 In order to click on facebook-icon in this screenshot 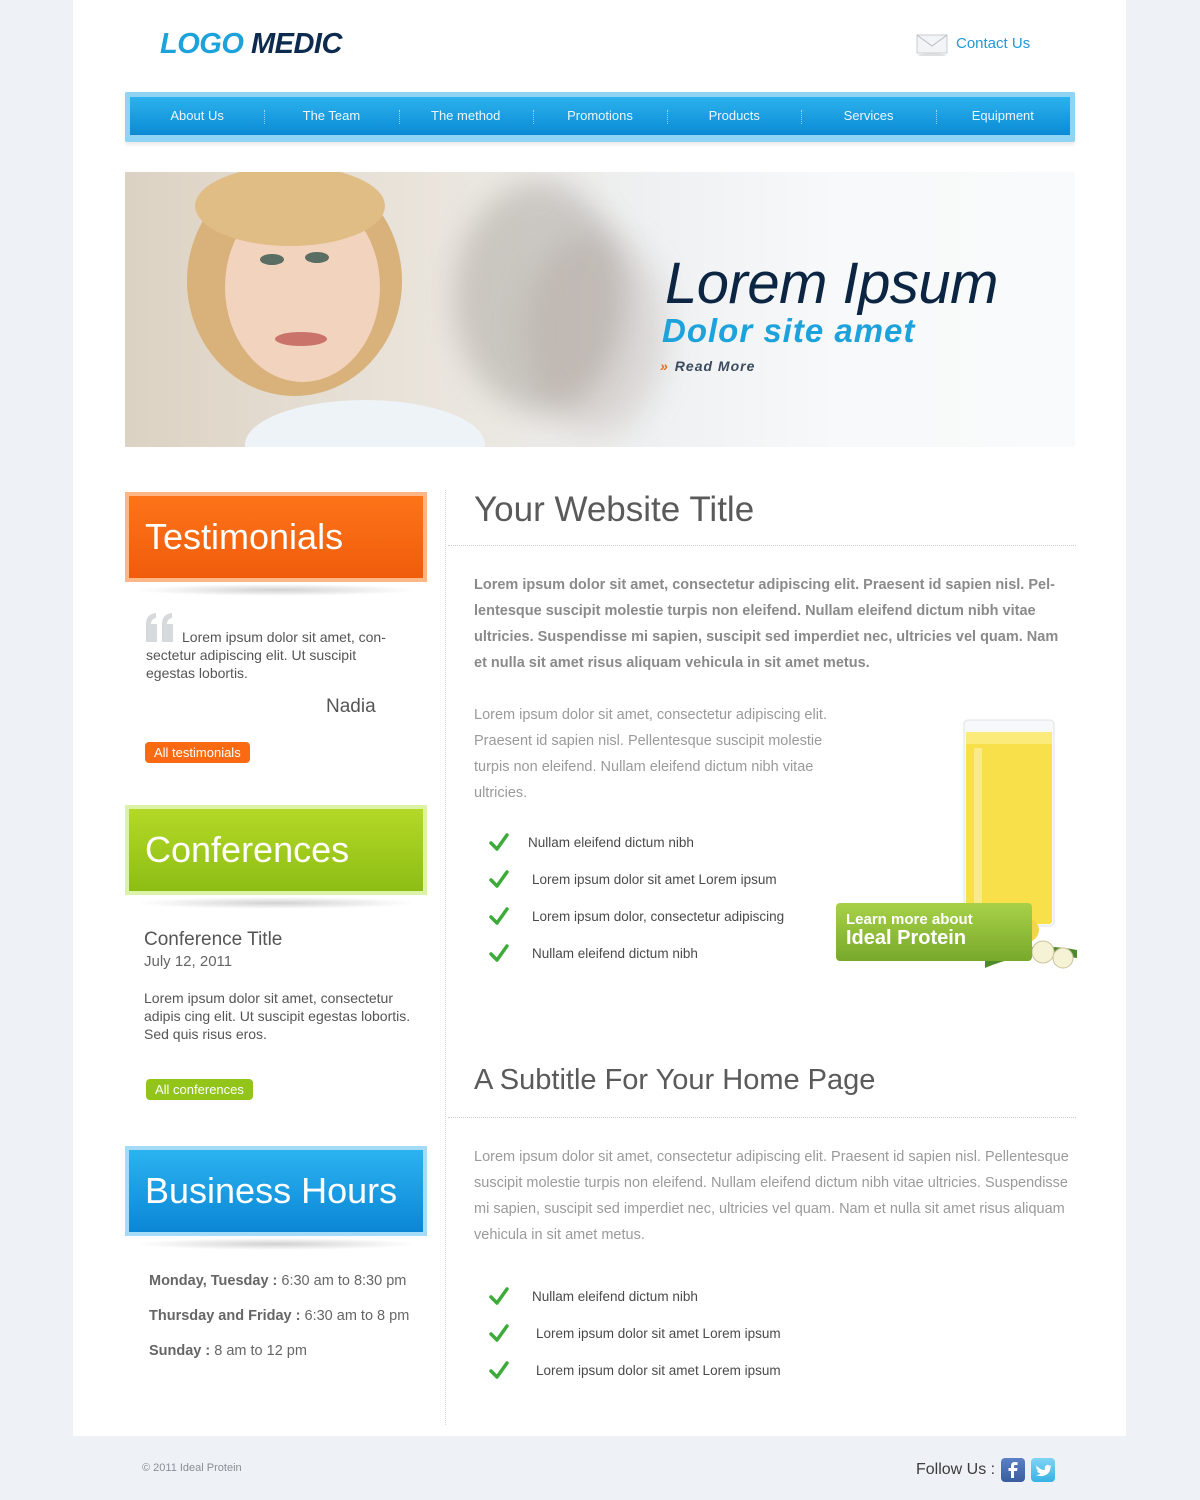, I will do `click(1013, 1470)`.